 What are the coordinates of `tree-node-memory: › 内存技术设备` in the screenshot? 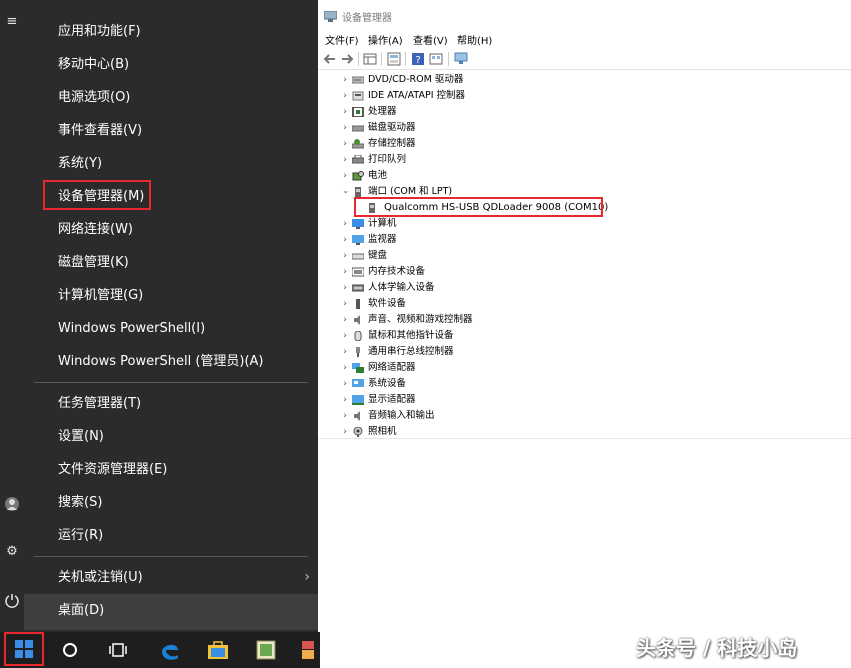 It's located at (584, 272).